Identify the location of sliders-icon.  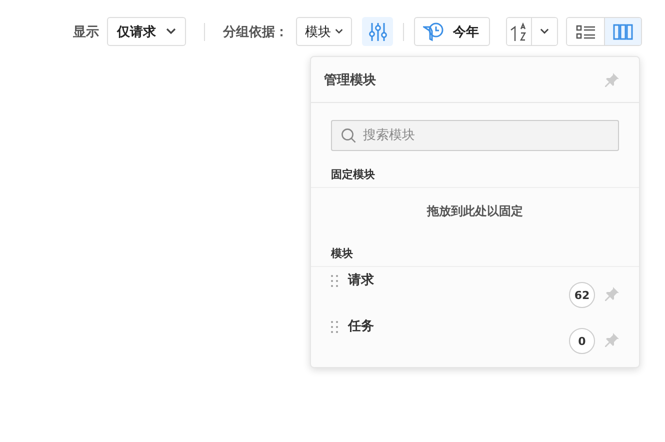
(377, 32).